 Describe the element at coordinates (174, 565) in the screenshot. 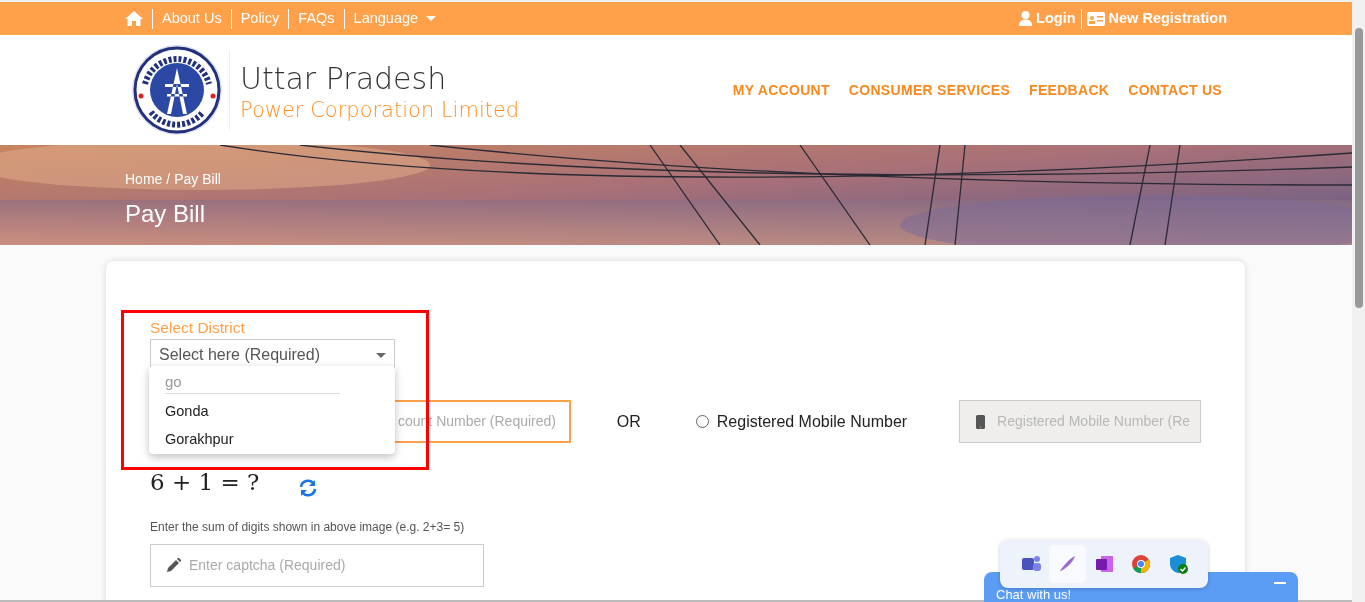

I see `pencil-icon` at that location.